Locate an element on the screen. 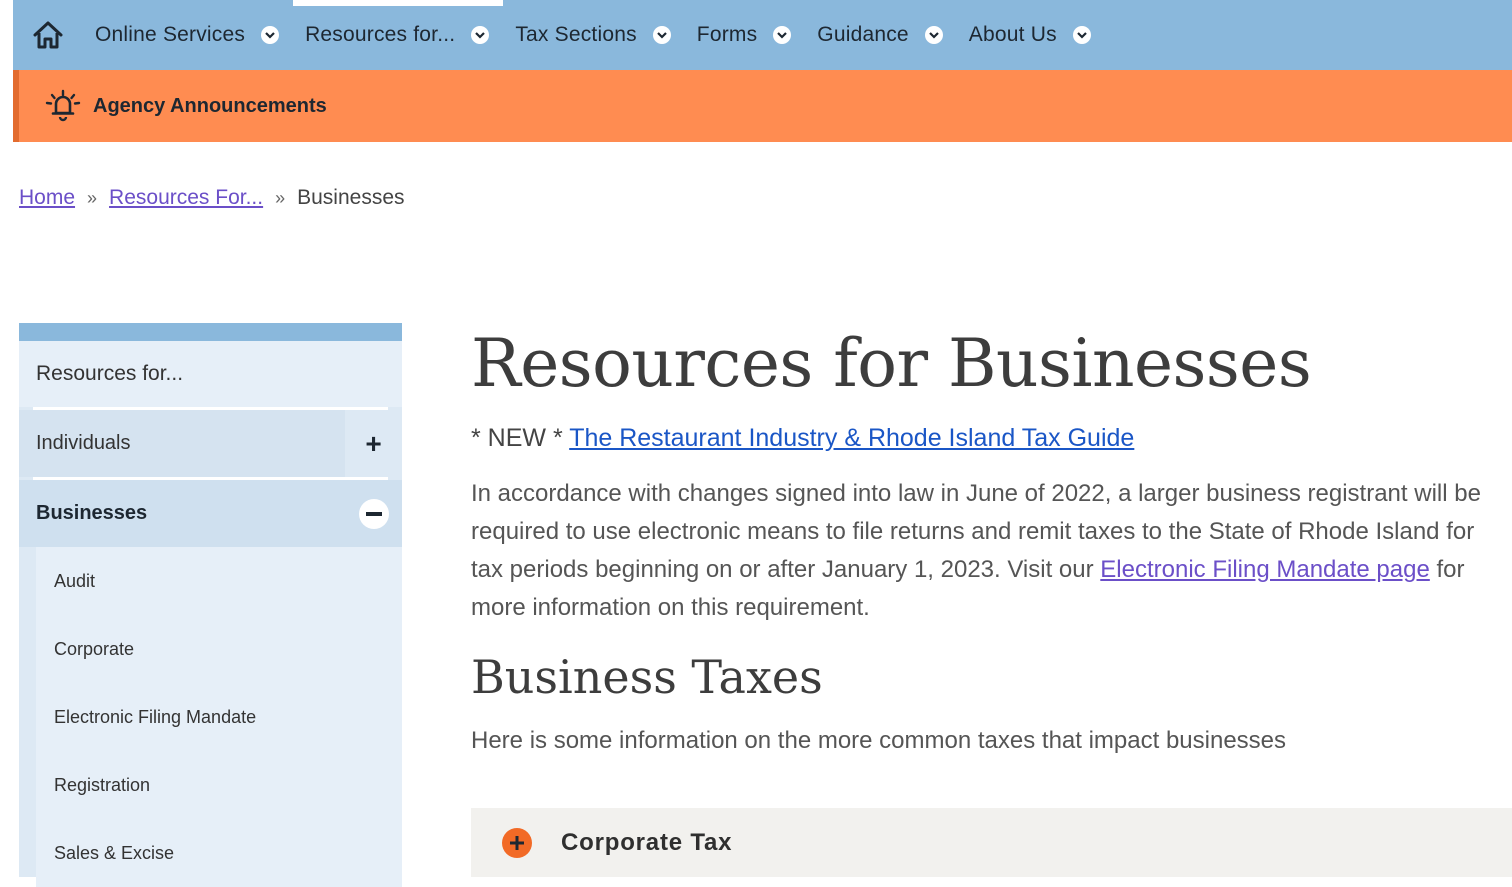  section-title: Business Taxes is located at coordinates (647, 677).